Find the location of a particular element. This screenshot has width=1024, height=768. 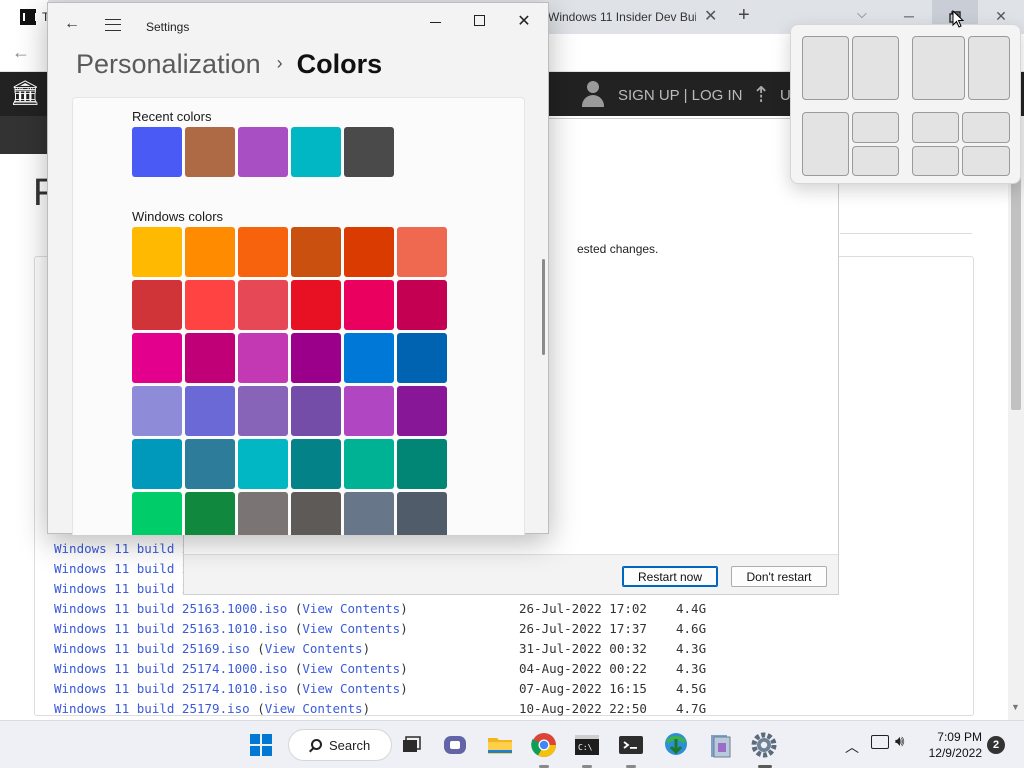

close-tab-icon: ✕ is located at coordinates (710, 16).